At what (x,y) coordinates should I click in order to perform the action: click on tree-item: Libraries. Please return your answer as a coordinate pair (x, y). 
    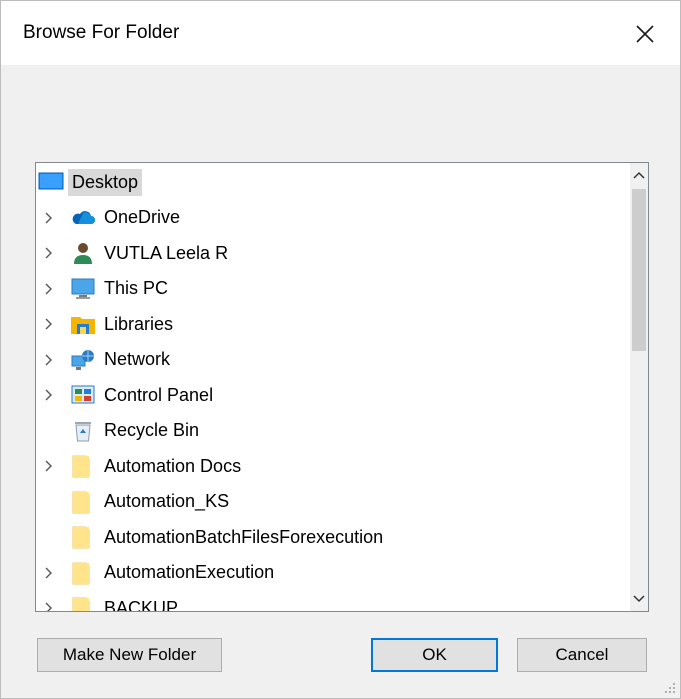
    Looking at the image, I should click on (107, 324).